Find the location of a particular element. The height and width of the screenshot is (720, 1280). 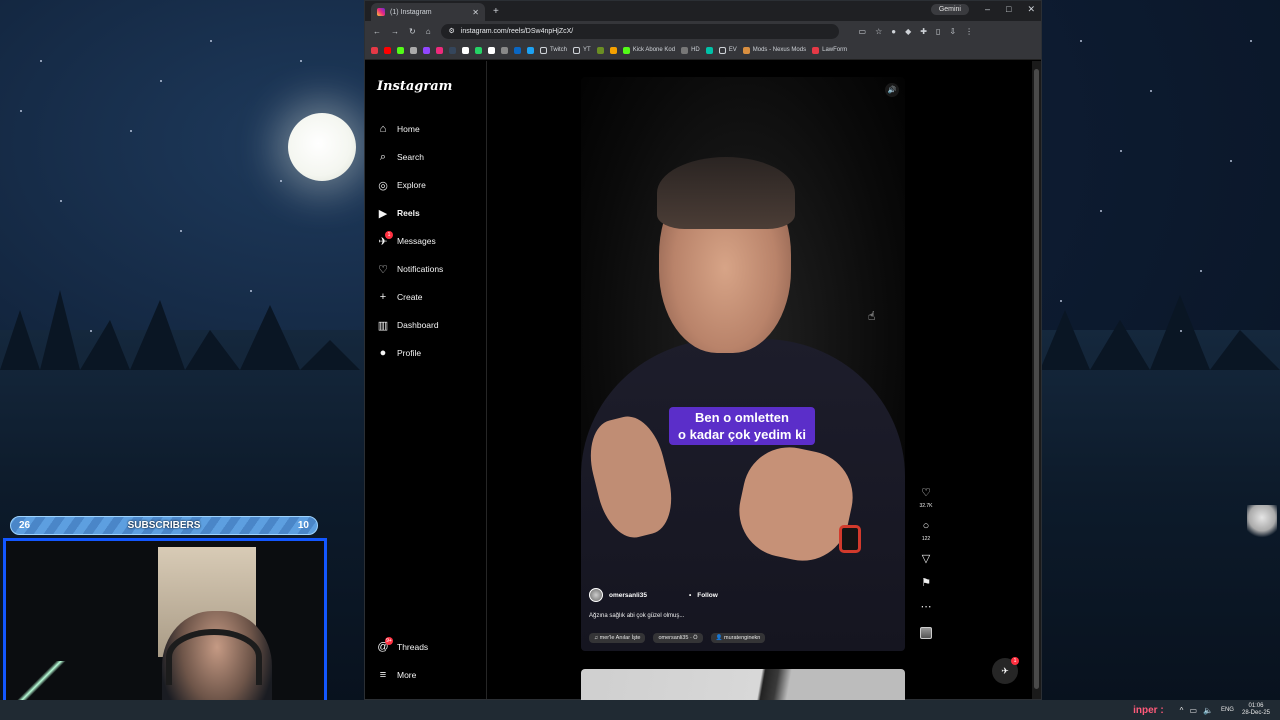

extension-icon: ◆ is located at coordinates (908, 31).